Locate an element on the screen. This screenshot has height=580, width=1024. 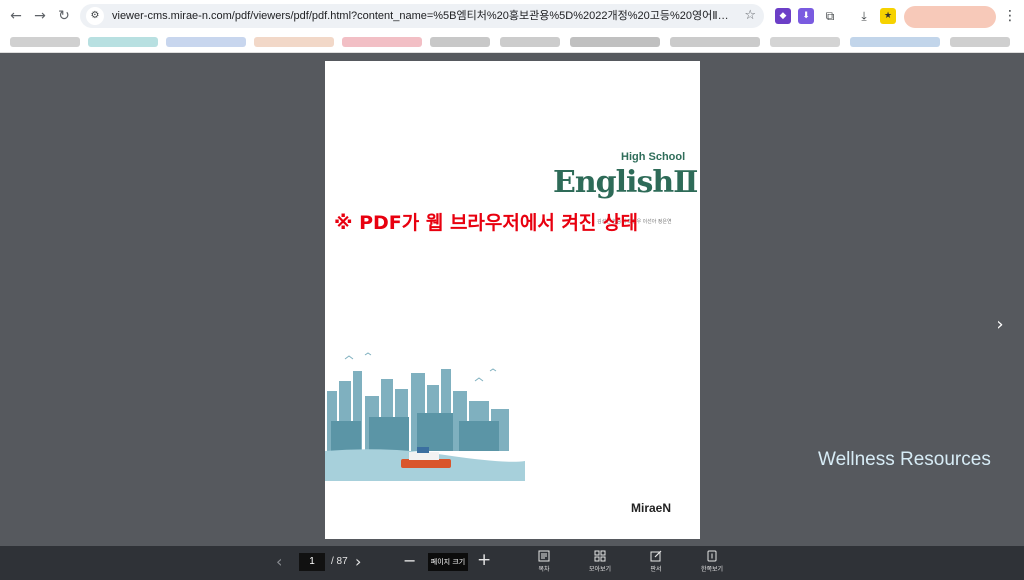
forward-arrow-icon: → is located at coordinates (40, 16).